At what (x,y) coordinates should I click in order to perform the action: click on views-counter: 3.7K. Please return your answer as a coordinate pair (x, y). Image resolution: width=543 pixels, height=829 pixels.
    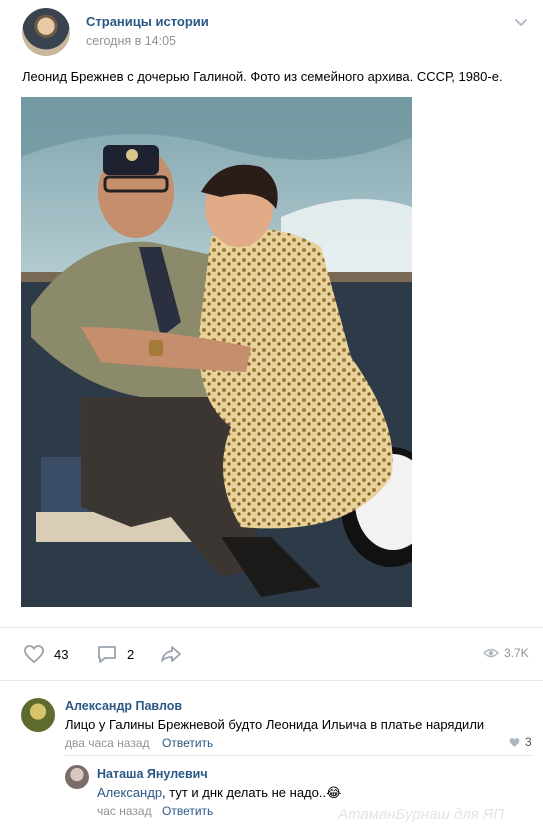
    Looking at the image, I should click on (506, 653).